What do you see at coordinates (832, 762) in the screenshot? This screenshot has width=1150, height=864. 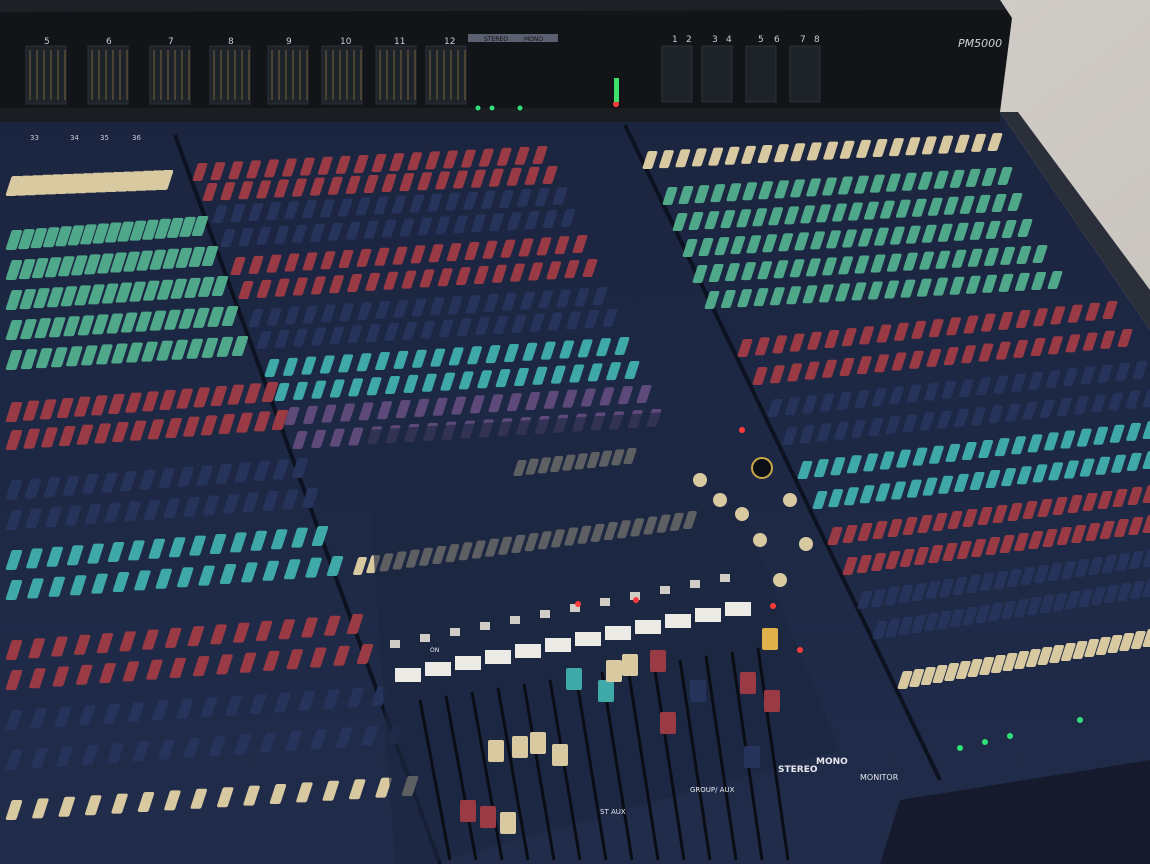 I see `master-mono-label: MONO` at bounding box center [832, 762].